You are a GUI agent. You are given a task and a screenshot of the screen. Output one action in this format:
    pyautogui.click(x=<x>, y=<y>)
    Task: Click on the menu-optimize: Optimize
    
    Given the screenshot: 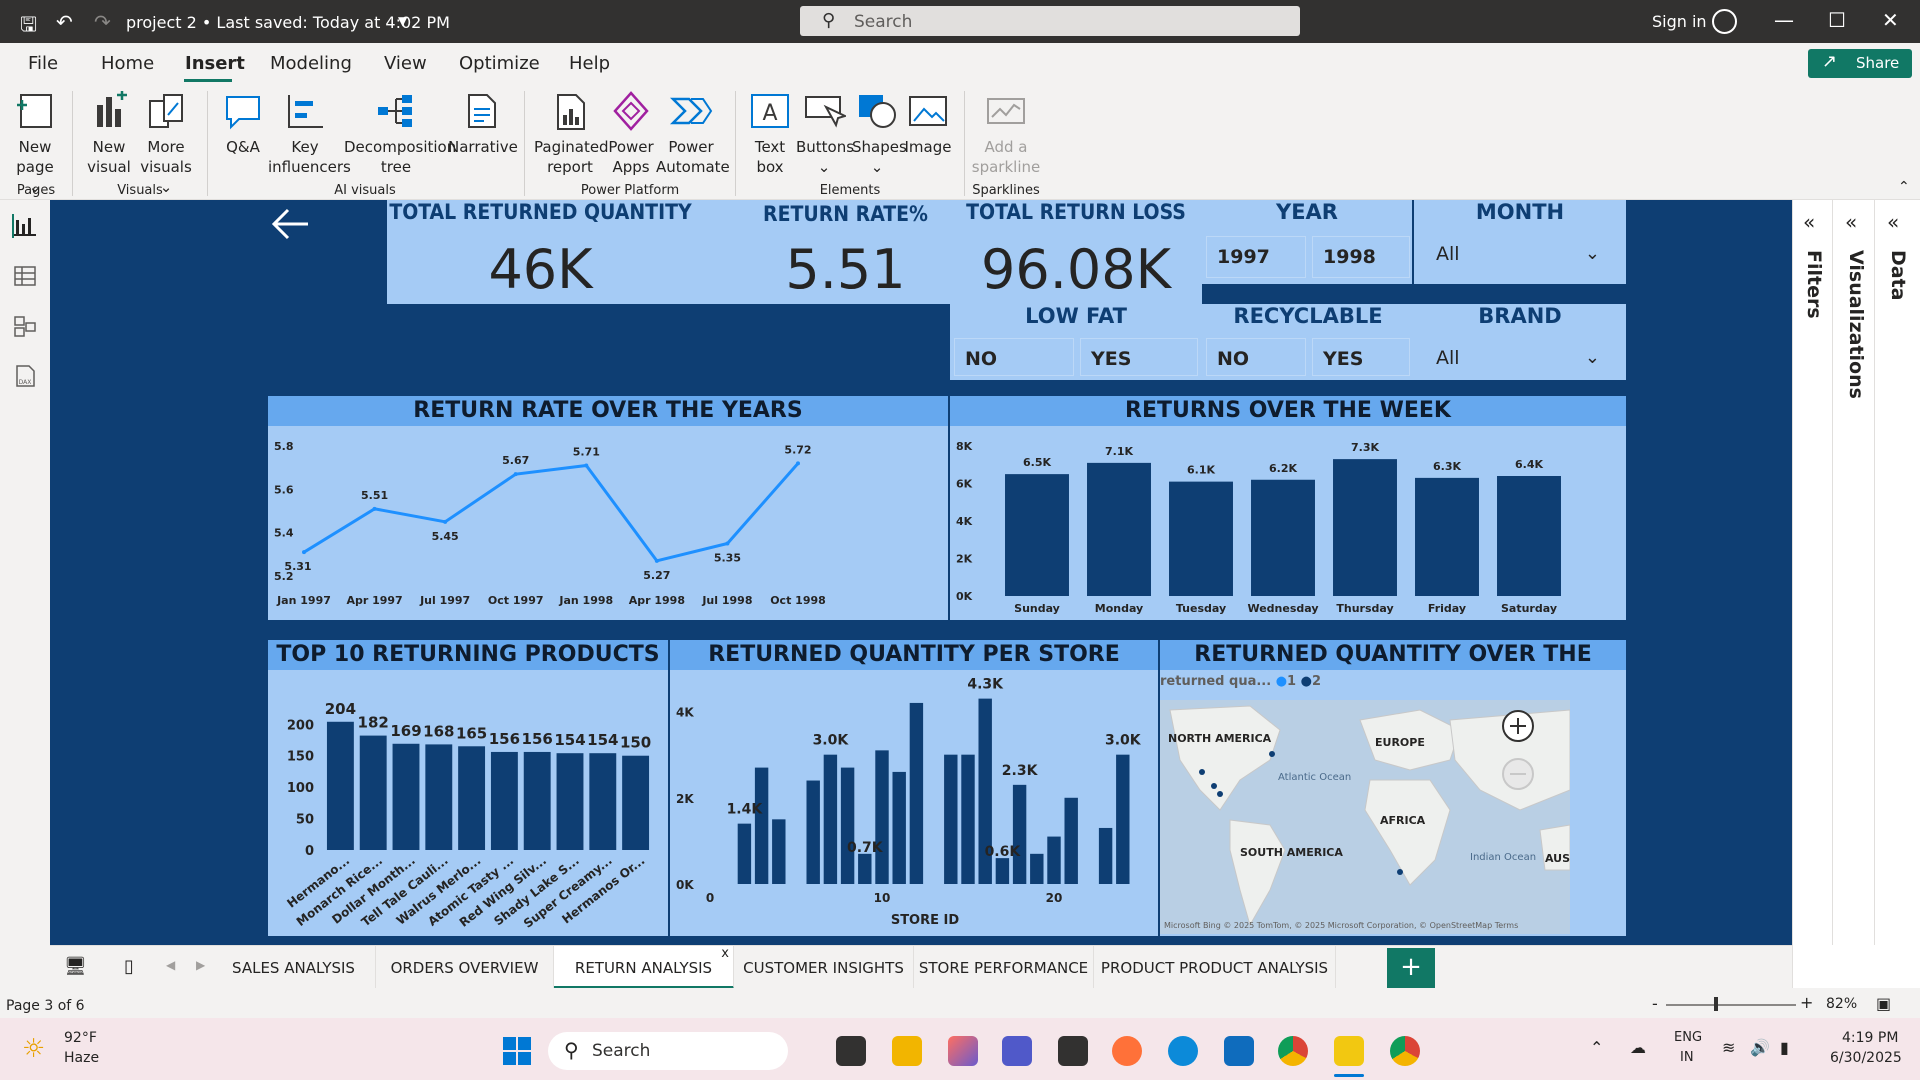 What is the action you would take?
    pyautogui.click(x=499, y=63)
    